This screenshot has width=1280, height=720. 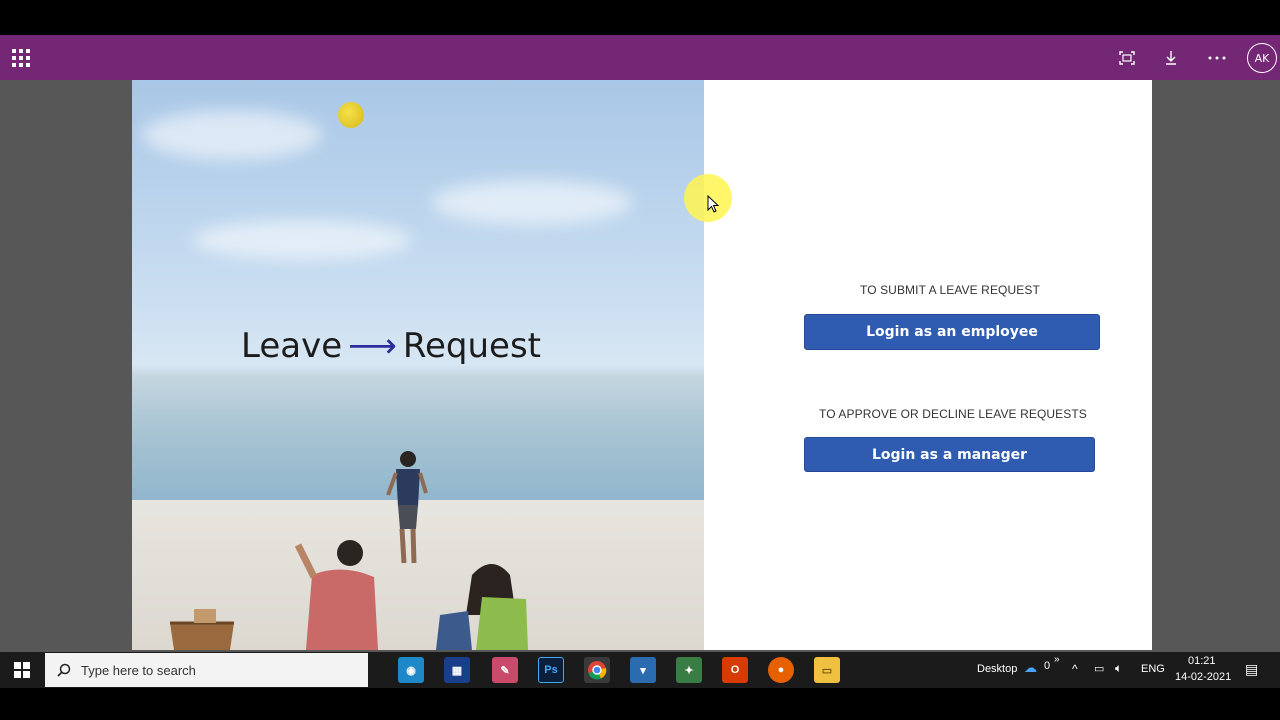 I want to click on adult-figure, so click(x=336, y=595).